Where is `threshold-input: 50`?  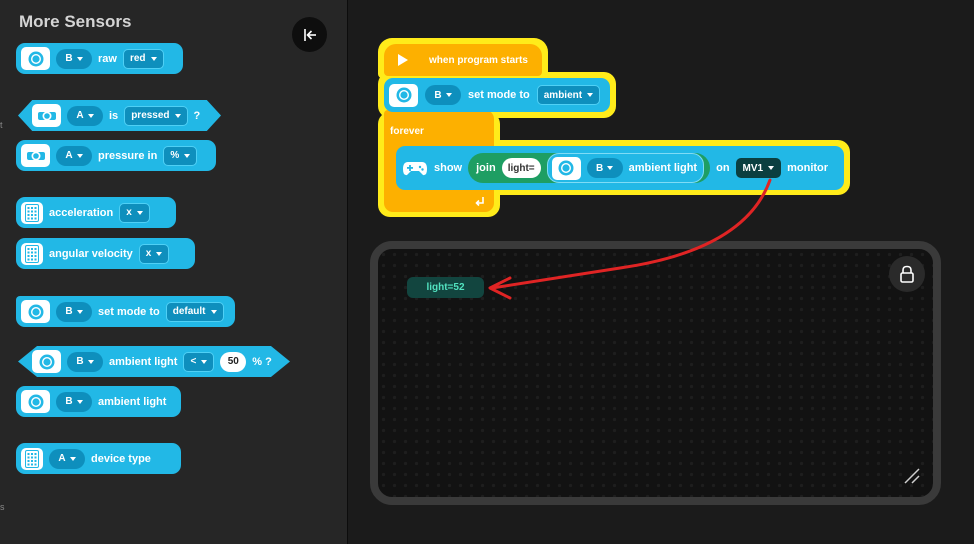 threshold-input: 50 is located at coordinates (233, 361).